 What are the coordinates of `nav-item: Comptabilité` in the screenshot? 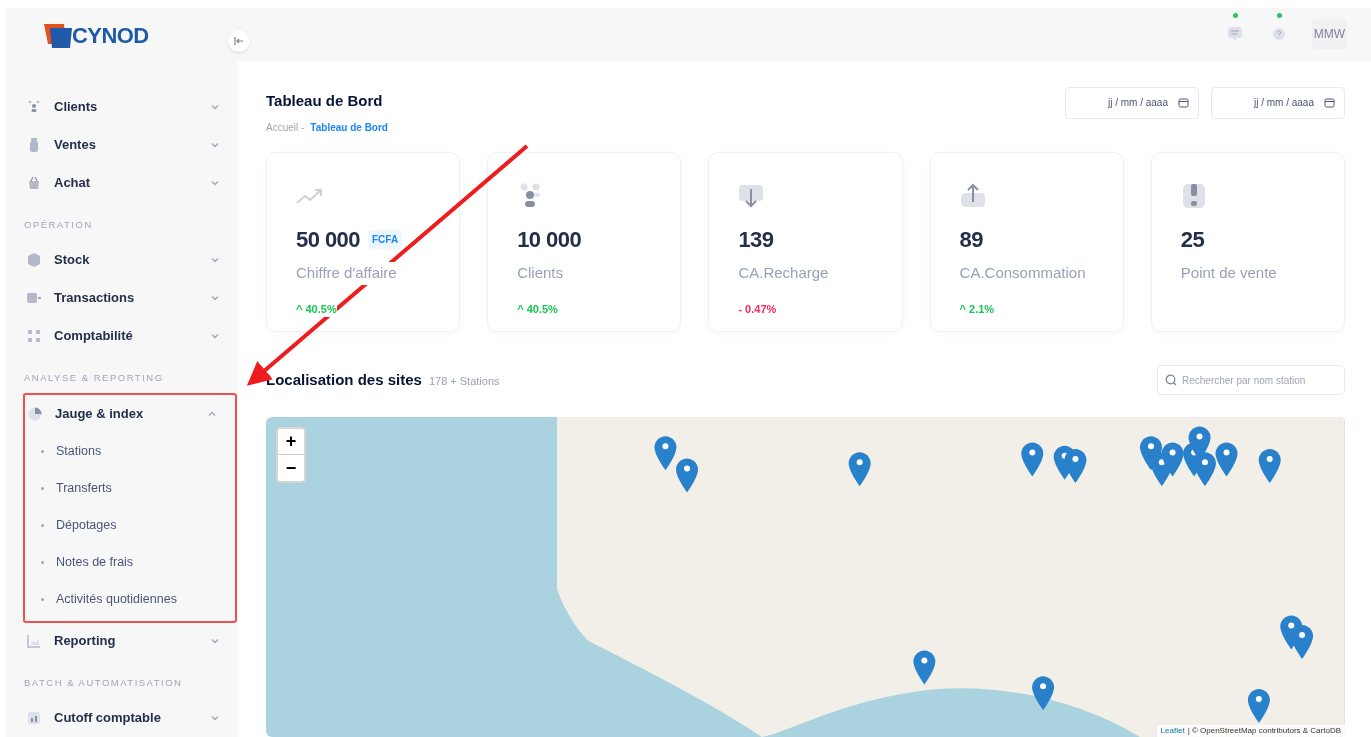 It's located at (122, 336).